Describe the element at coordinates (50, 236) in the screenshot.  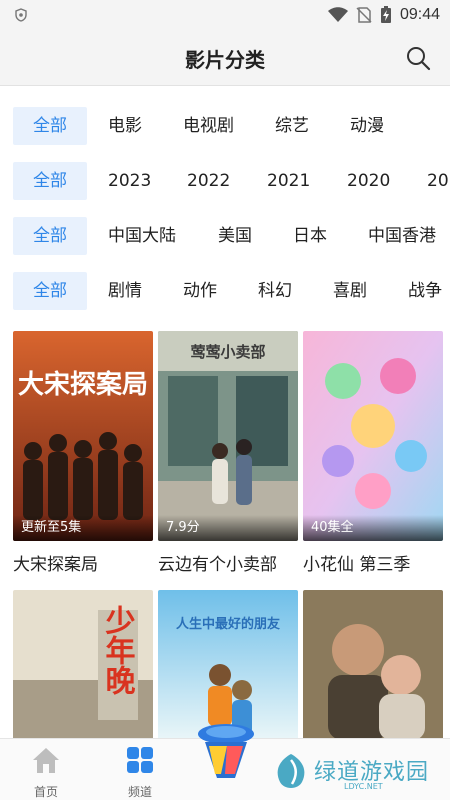
I see `chip-region-all: 全部` at that location.